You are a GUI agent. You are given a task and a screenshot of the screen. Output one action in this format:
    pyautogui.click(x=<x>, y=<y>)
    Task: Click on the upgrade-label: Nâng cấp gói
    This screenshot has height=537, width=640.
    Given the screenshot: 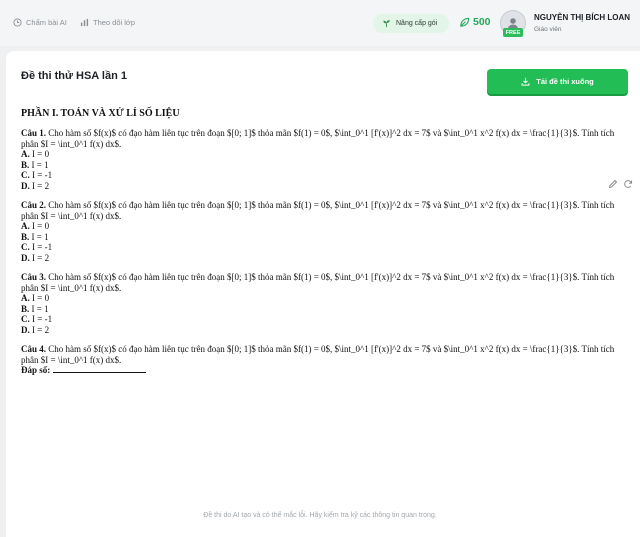 What is the action you would take?
    pyautogui.click(x=417, y=23)
    